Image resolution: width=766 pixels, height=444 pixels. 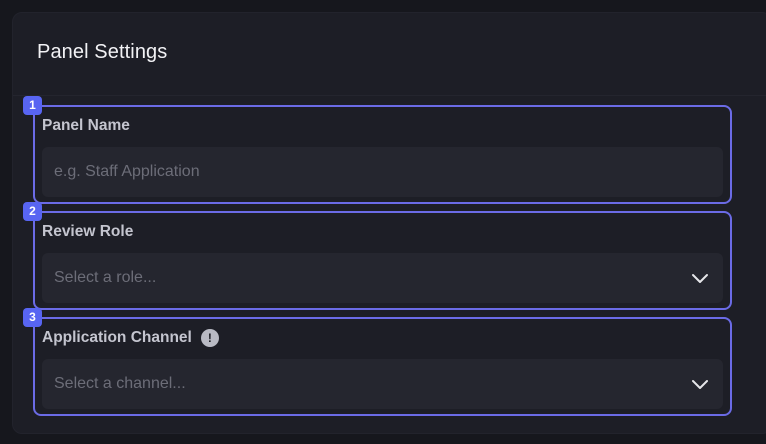 What do you see at coordinates (32, 211) in the screenshot?
I see `step-badge-2: 2` at bounding box center [32, 211].